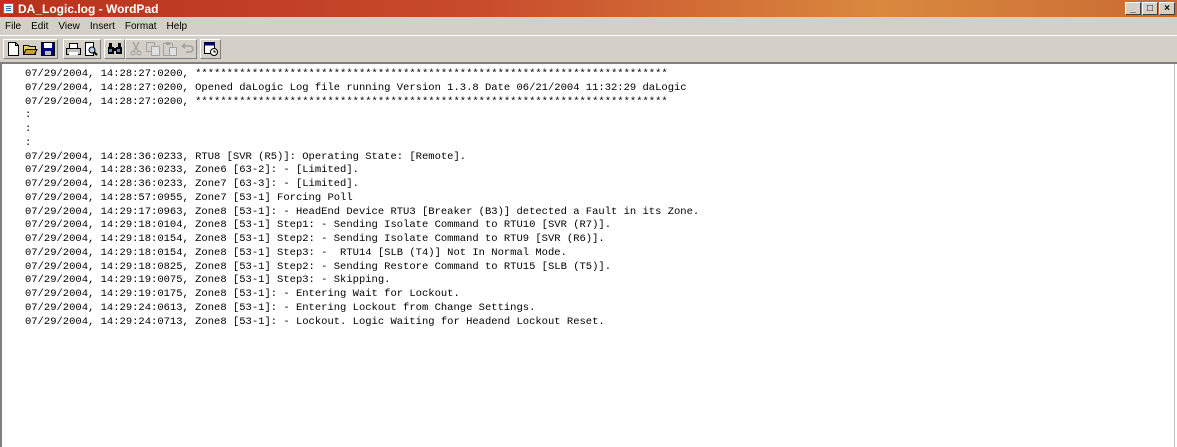  What do you see at coordinates (102, 26) in the screenshot?
I see `menu-insert: Insert` at bounding box center [102, 26].